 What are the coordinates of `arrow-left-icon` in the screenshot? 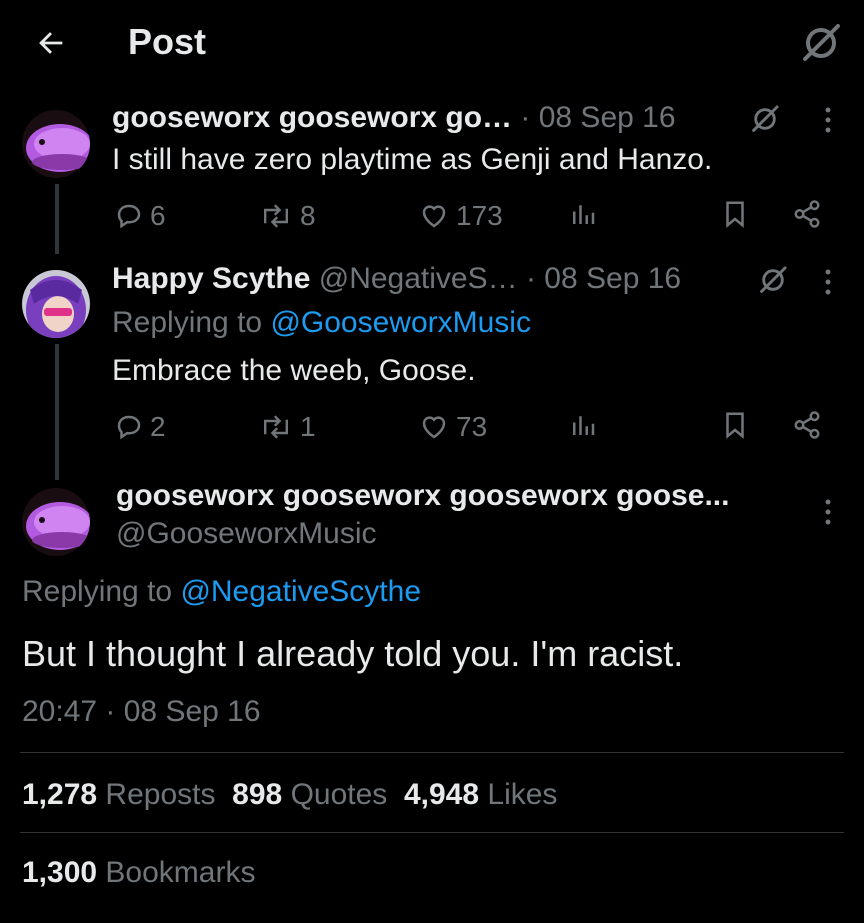 It's located at (51, 43).